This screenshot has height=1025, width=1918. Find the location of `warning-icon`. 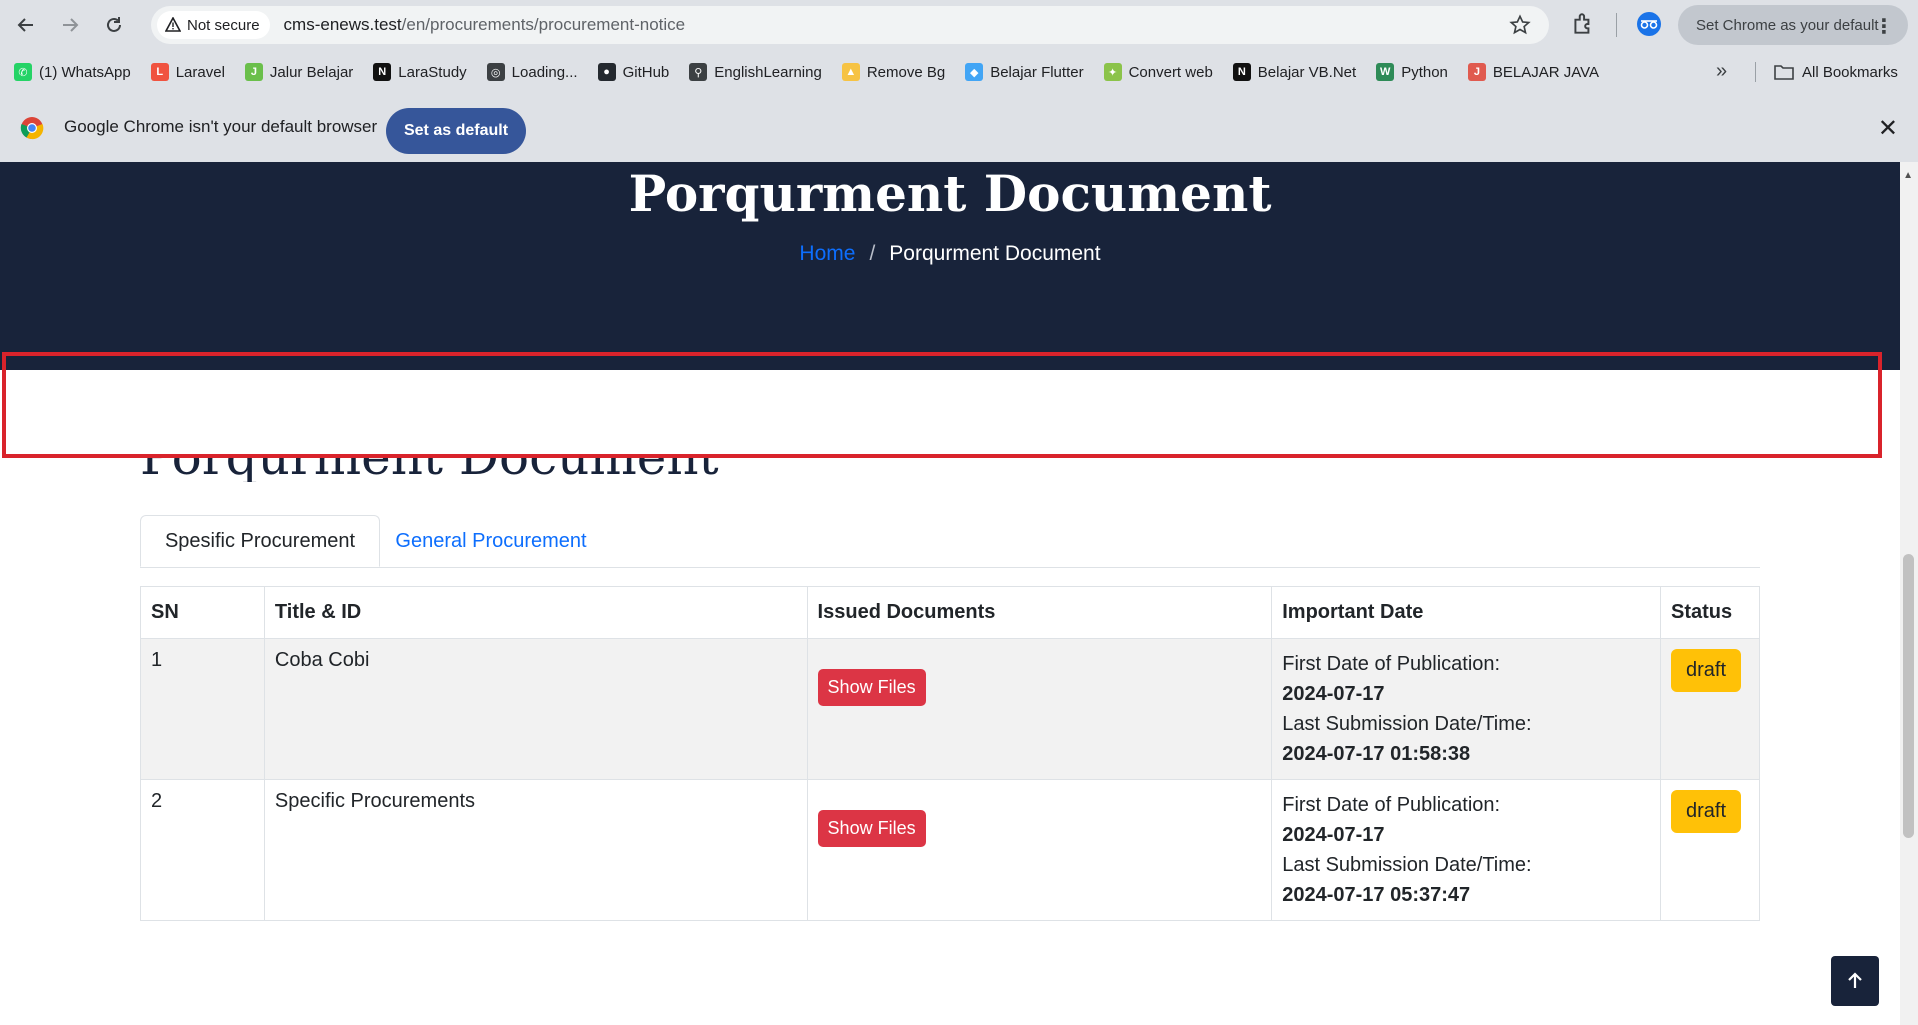

warning-icon is located at coordinates (173, 24).